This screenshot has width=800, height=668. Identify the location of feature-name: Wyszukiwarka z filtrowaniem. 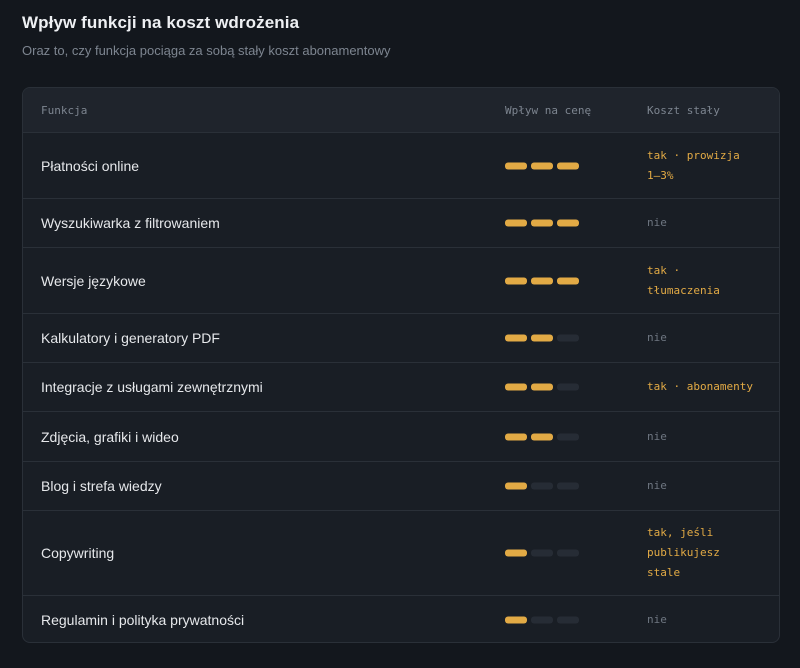
(130, 223).